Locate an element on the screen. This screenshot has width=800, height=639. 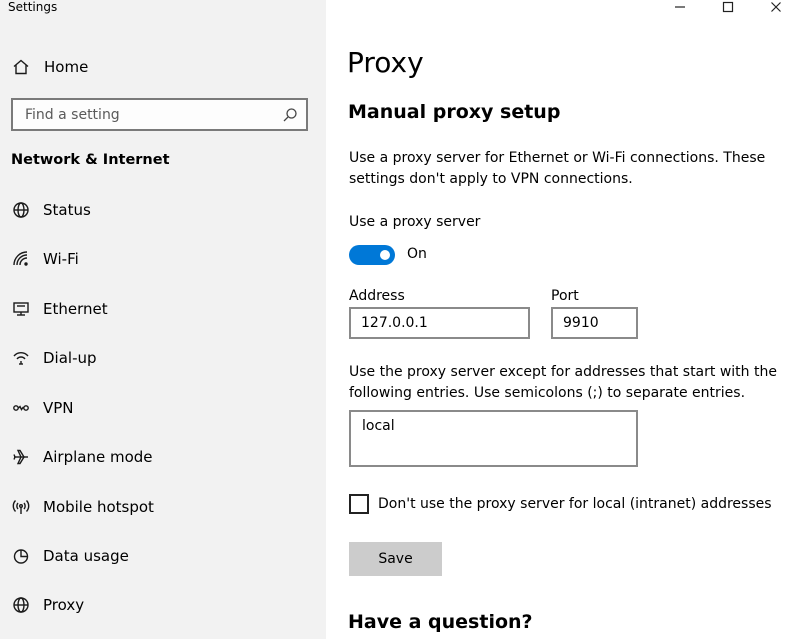
sidebar-item-label: Wi-Fi is located at coordinates (61, 259).